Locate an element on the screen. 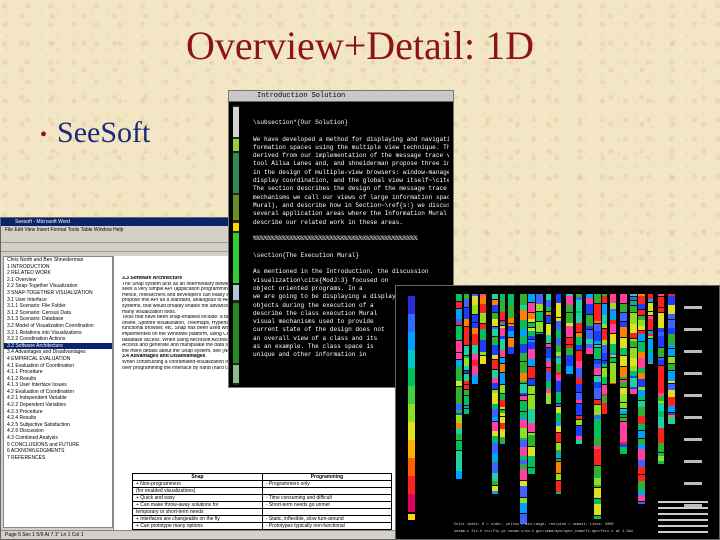  outline-item: 4.2.6 Discussion is located at coordinates (58, 431).